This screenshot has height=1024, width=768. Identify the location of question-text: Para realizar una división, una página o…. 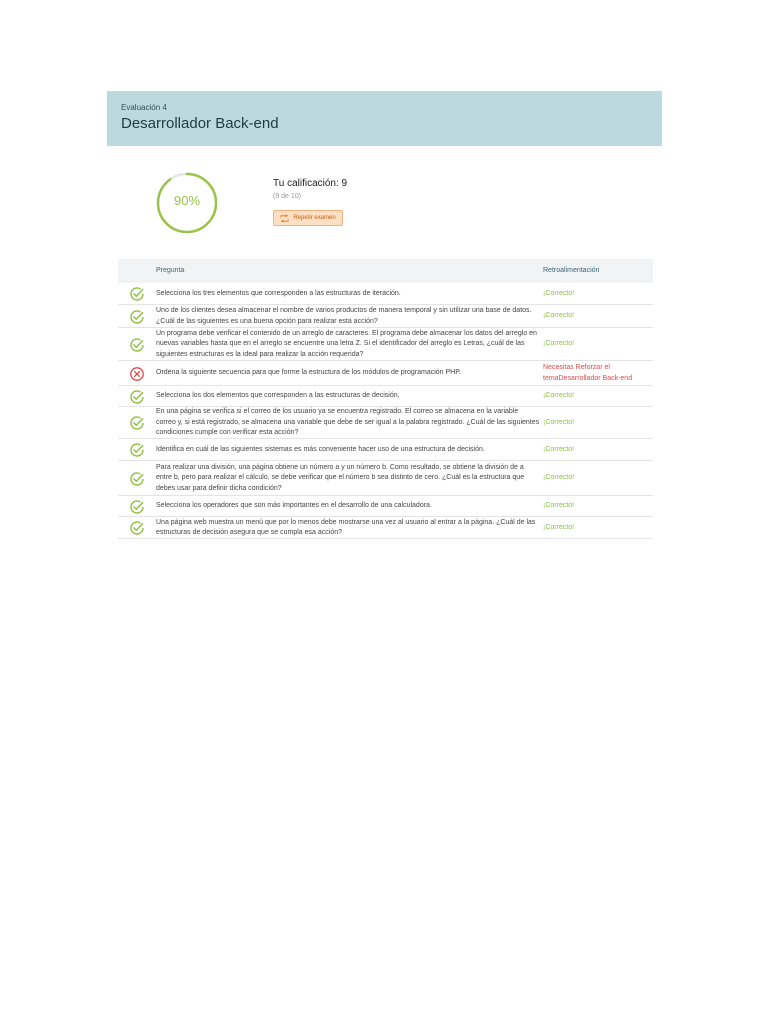
(340, 477).